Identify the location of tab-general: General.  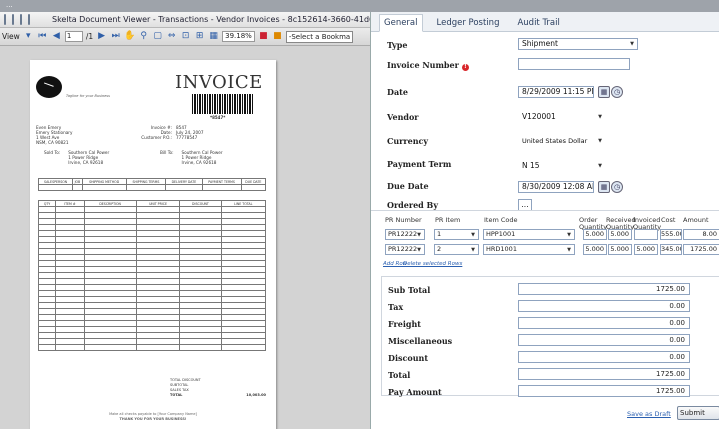
(401, 23).